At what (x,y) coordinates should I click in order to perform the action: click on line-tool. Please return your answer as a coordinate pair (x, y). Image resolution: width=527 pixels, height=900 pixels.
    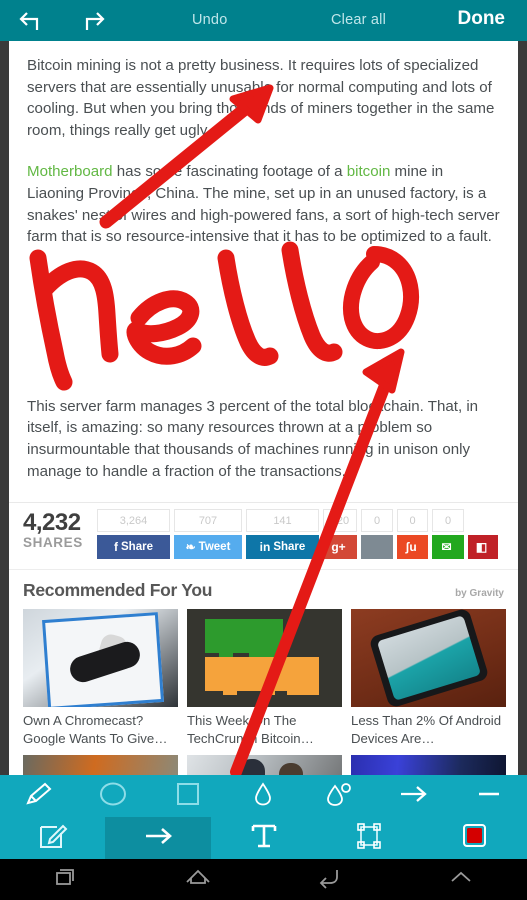
    Looking at the image, I should click on (489, 796).